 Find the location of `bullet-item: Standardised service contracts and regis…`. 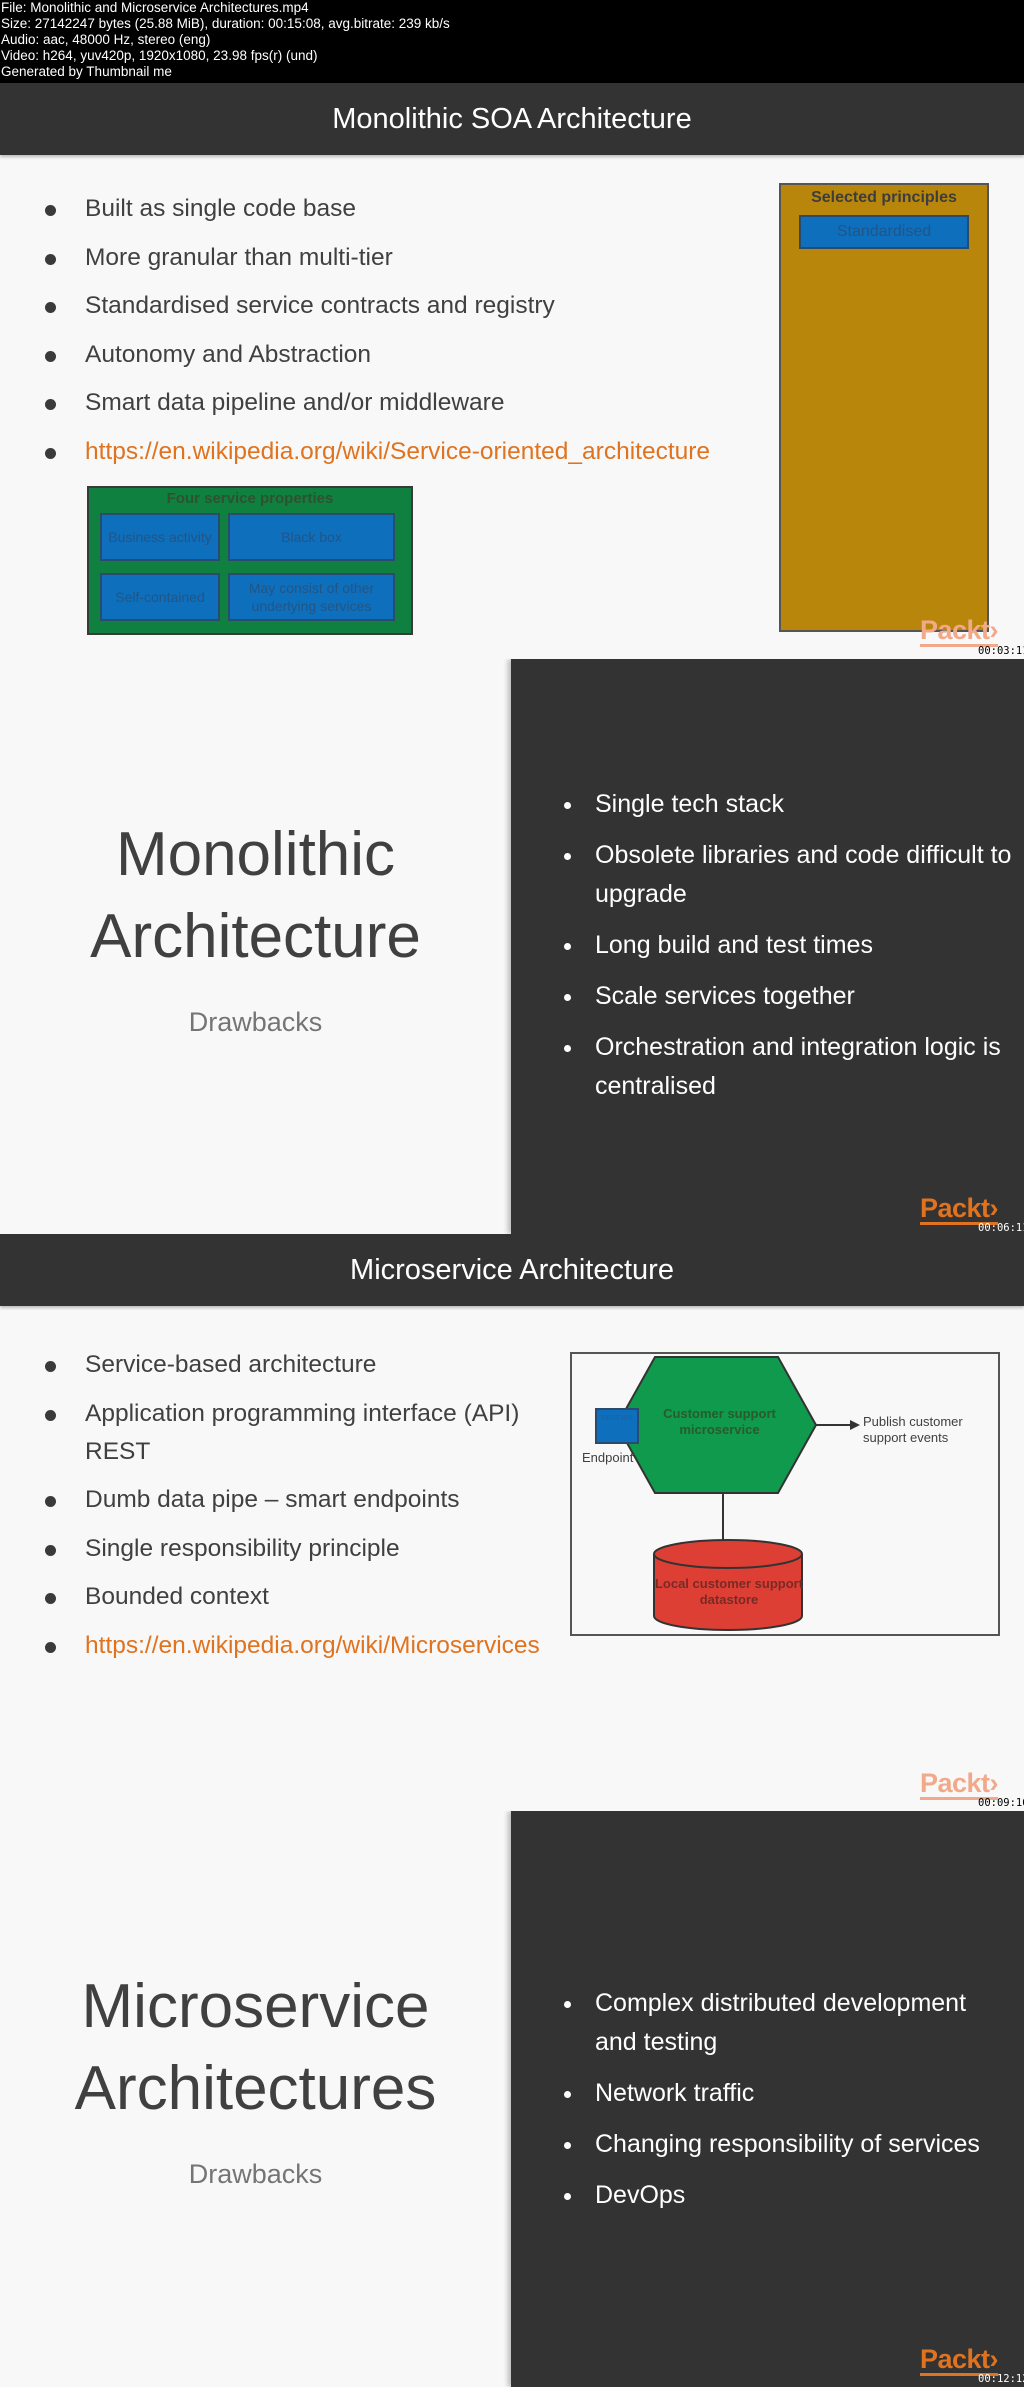

bullet-item: Standardised service contracts and regis… is located at coordinates (377, 306).